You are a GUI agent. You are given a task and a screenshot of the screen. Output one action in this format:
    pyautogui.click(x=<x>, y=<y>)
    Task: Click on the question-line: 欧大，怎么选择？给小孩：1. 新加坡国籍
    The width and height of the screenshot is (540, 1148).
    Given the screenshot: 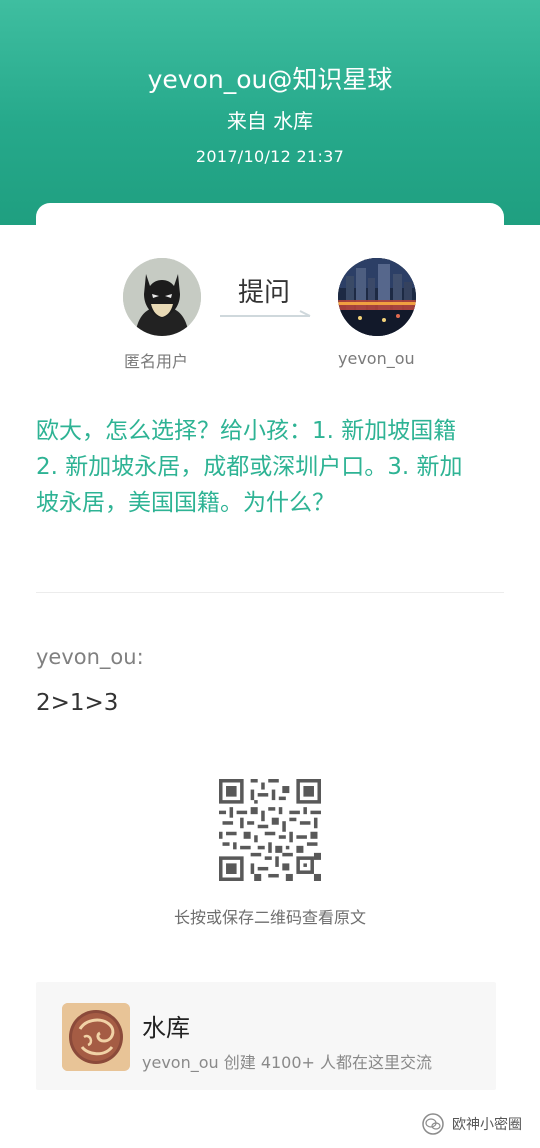 What is the action you would take?
    pyautogui.click(x=246, y=431)
    